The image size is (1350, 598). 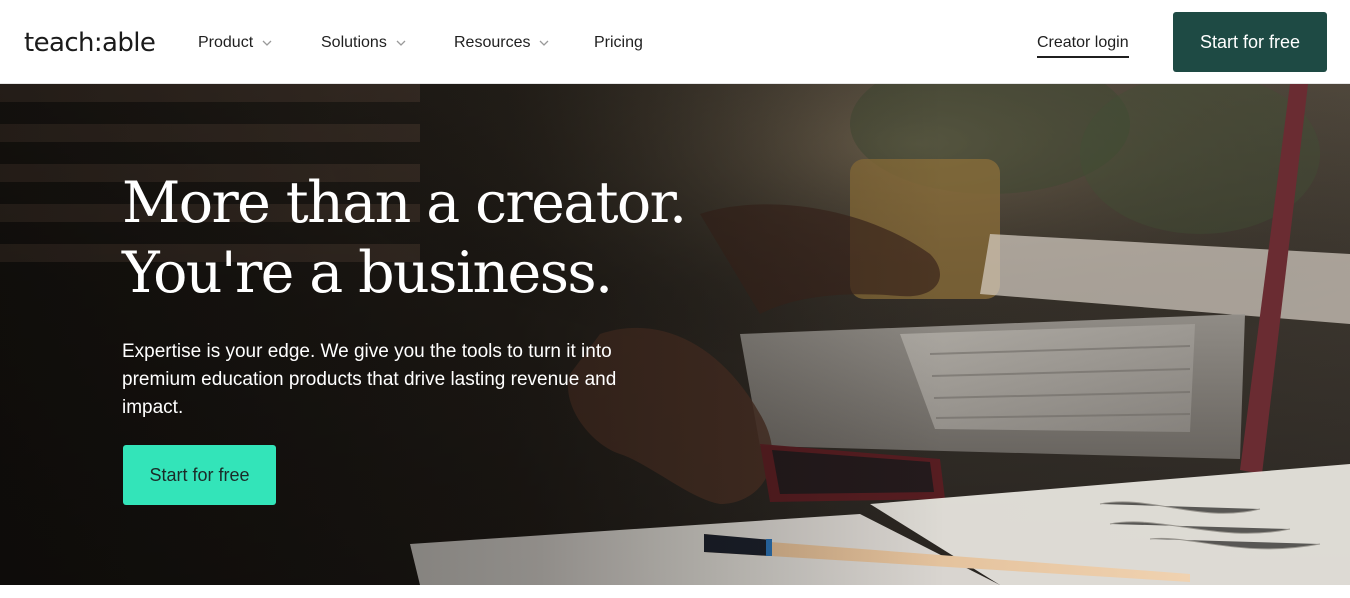 What do you see at coordinates (354, 42) in the screenshot?
I see `nav-item-label: Solutions` at bounding box center [354, 42].